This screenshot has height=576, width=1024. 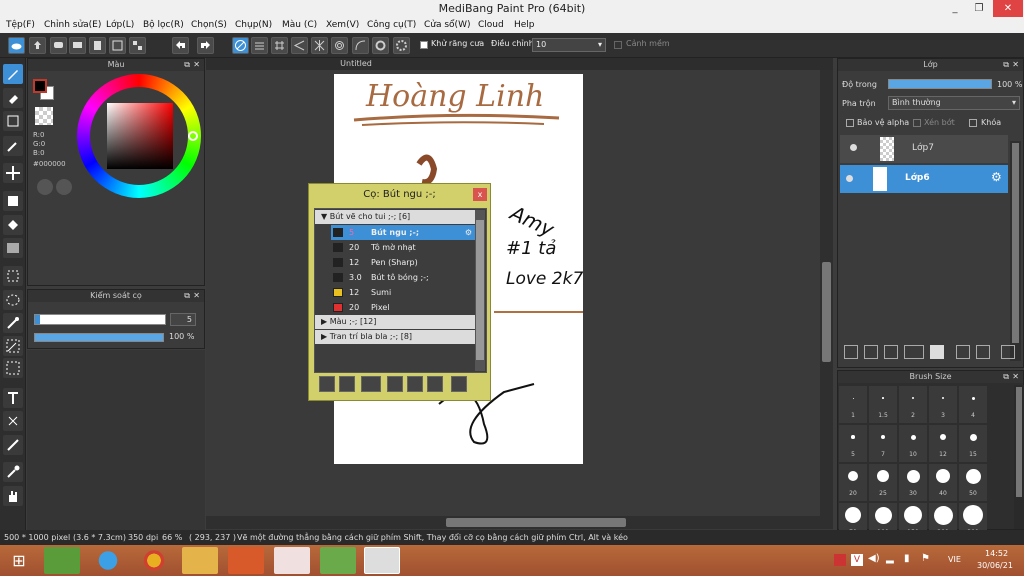 What do you see at coordinates (13, 346) in the screenshot?
I see `select-pen-tool-icon` at bounding box center [13, 346].